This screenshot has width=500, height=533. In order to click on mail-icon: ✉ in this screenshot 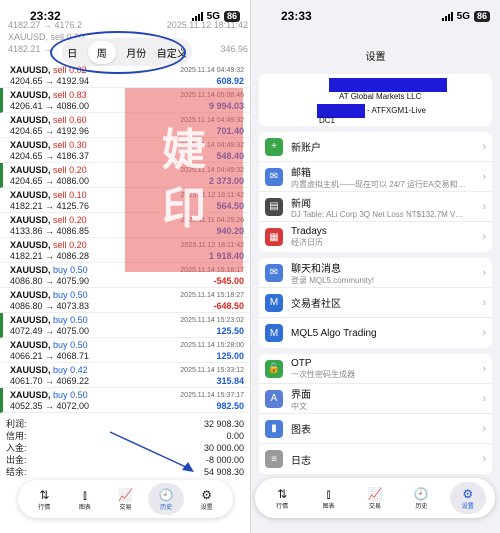, I will do `click(274, 176)`.